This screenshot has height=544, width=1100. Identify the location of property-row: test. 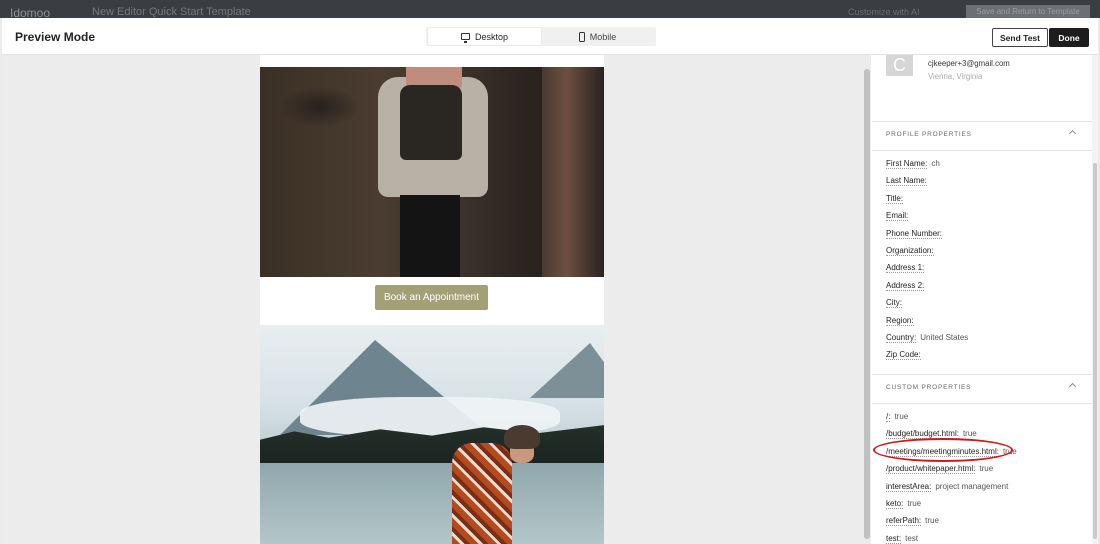
(902, 538).